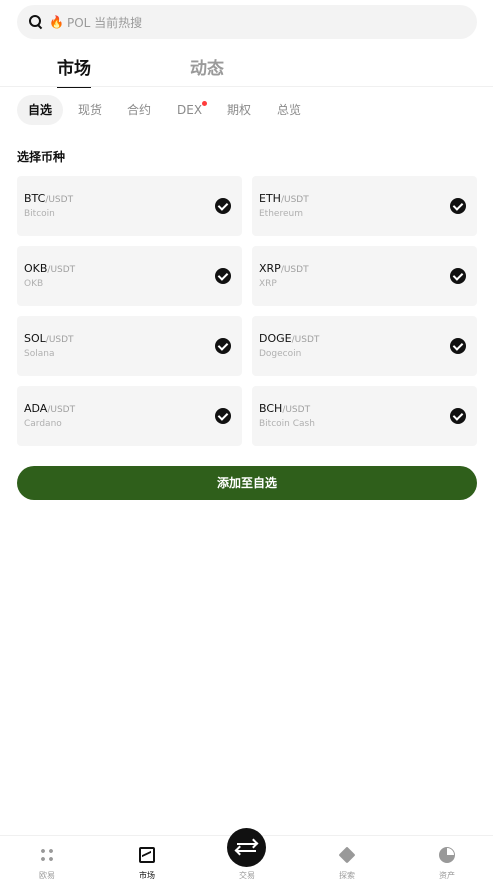 This screenshot has width=493, height=883. I want to click on market-chart-icon, so click(147, 855).